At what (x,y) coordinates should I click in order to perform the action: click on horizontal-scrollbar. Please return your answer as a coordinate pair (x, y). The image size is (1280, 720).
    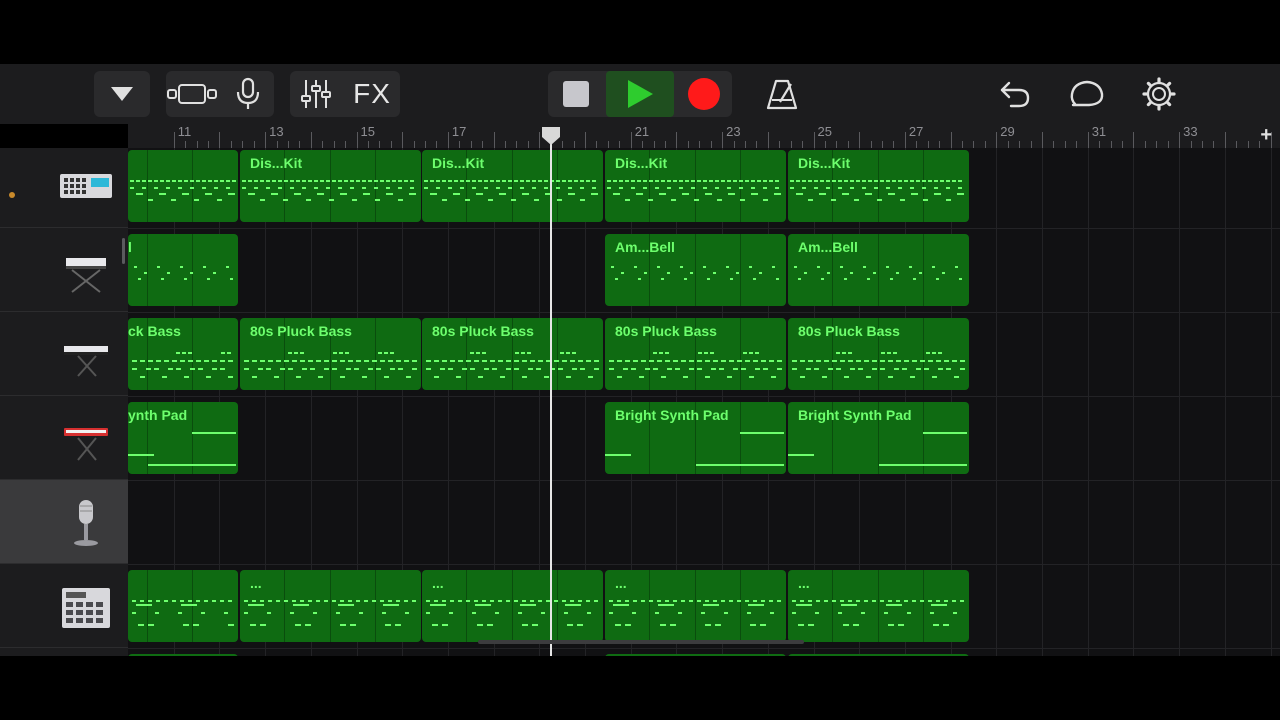
    Looking at the image, I should click on (641, 642).